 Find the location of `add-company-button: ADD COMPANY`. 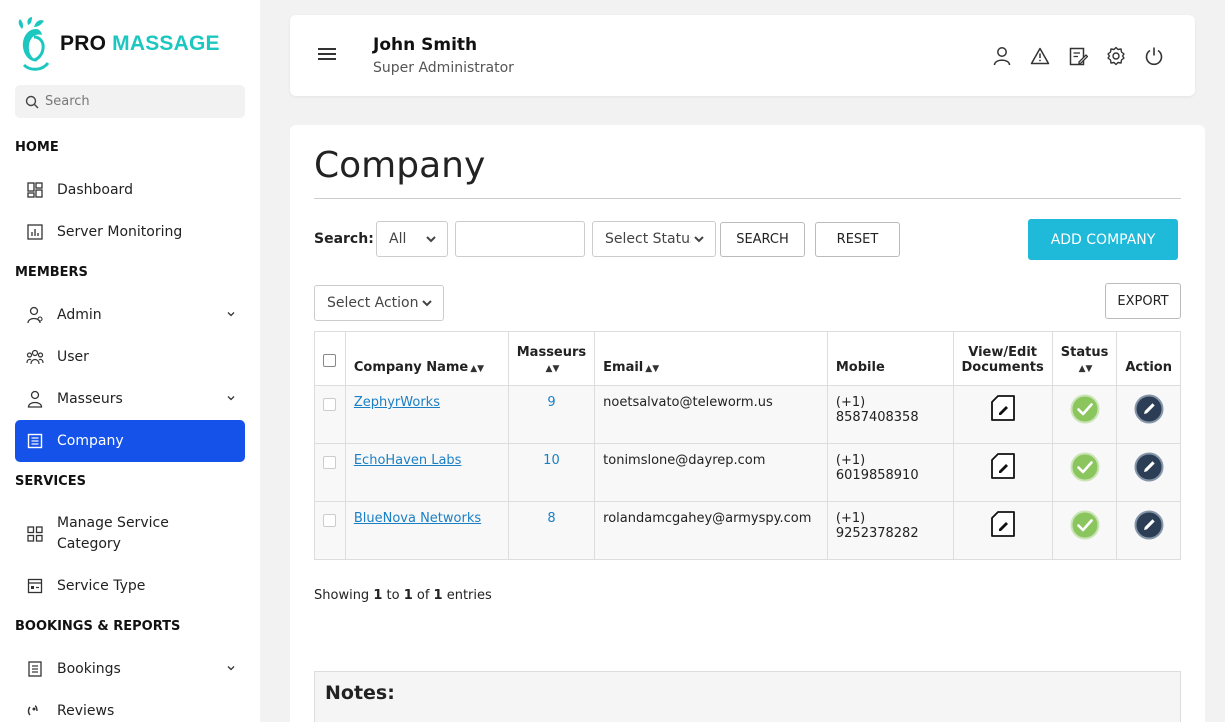

add-company-button: ADD COMPANY is located at coordinates (1103, 239).